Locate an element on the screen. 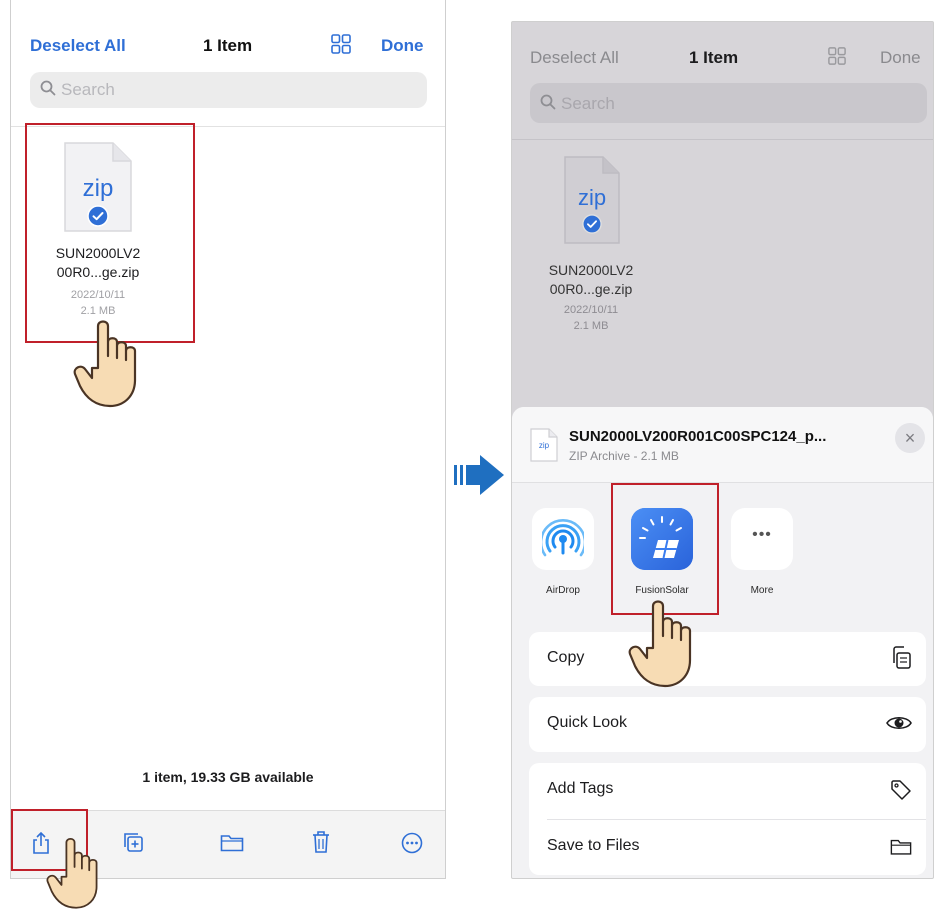  more-label: More is located at coordinates (762, 590).